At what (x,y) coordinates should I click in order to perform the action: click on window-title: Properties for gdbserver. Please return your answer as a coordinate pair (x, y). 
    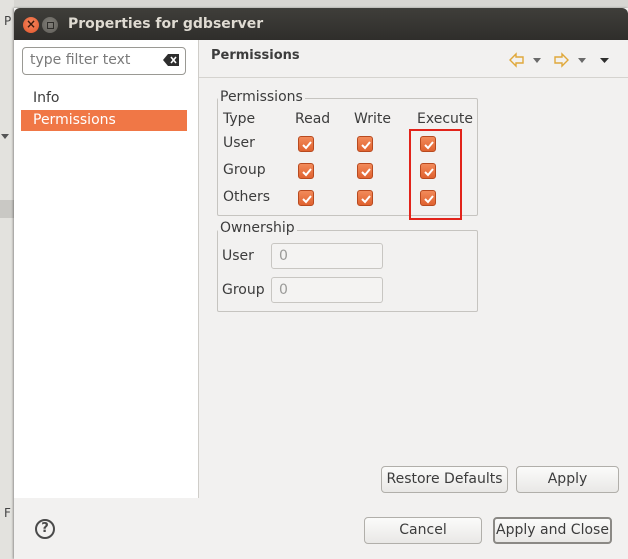
    Looking at the image, I should click on (166, 24).